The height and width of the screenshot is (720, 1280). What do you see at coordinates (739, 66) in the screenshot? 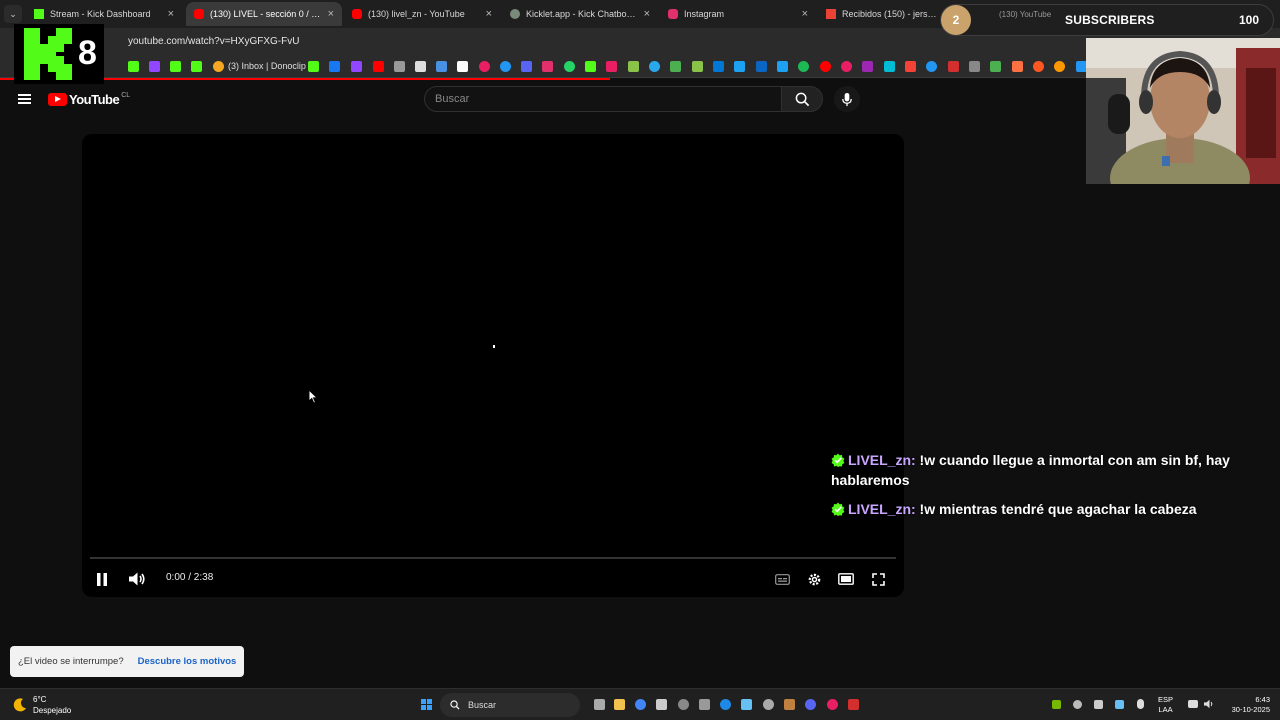
I see `twitter-icon` at bounding box center [739, 66].